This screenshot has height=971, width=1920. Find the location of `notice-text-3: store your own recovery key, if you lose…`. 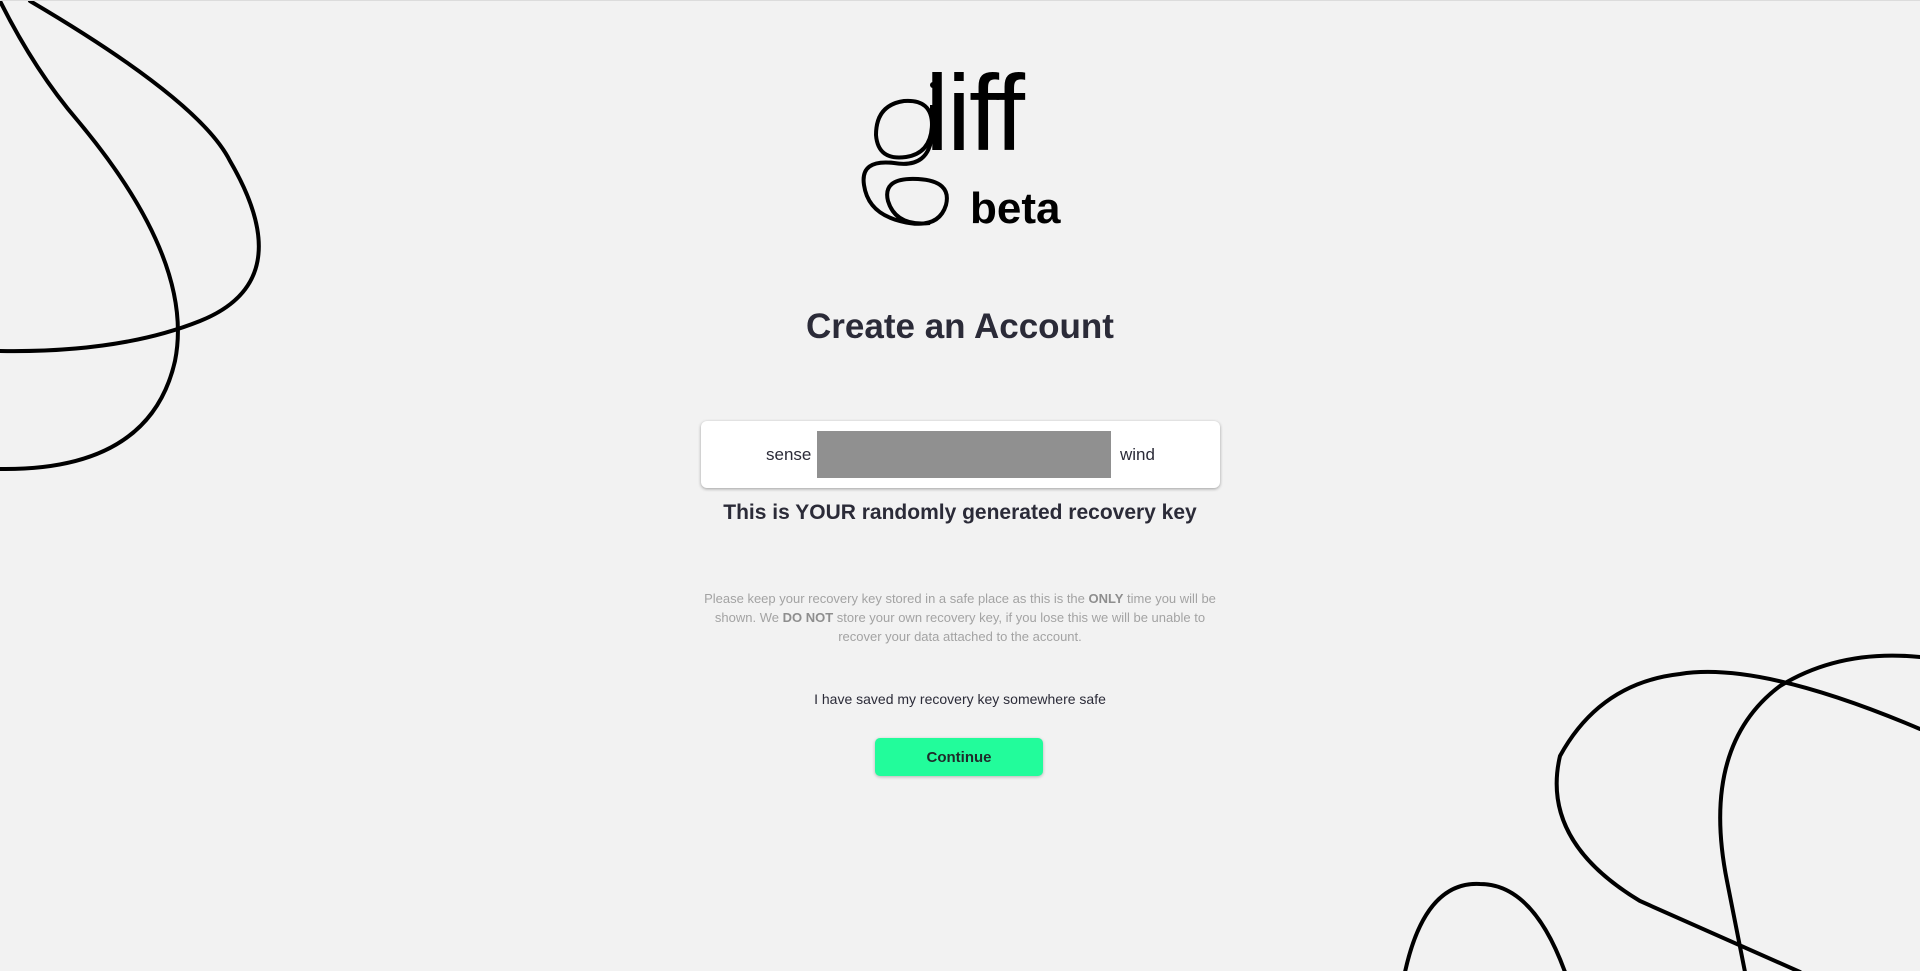

notice-text-3: store your own recovery key, if you lose… is located at coordinates (1019, 627).